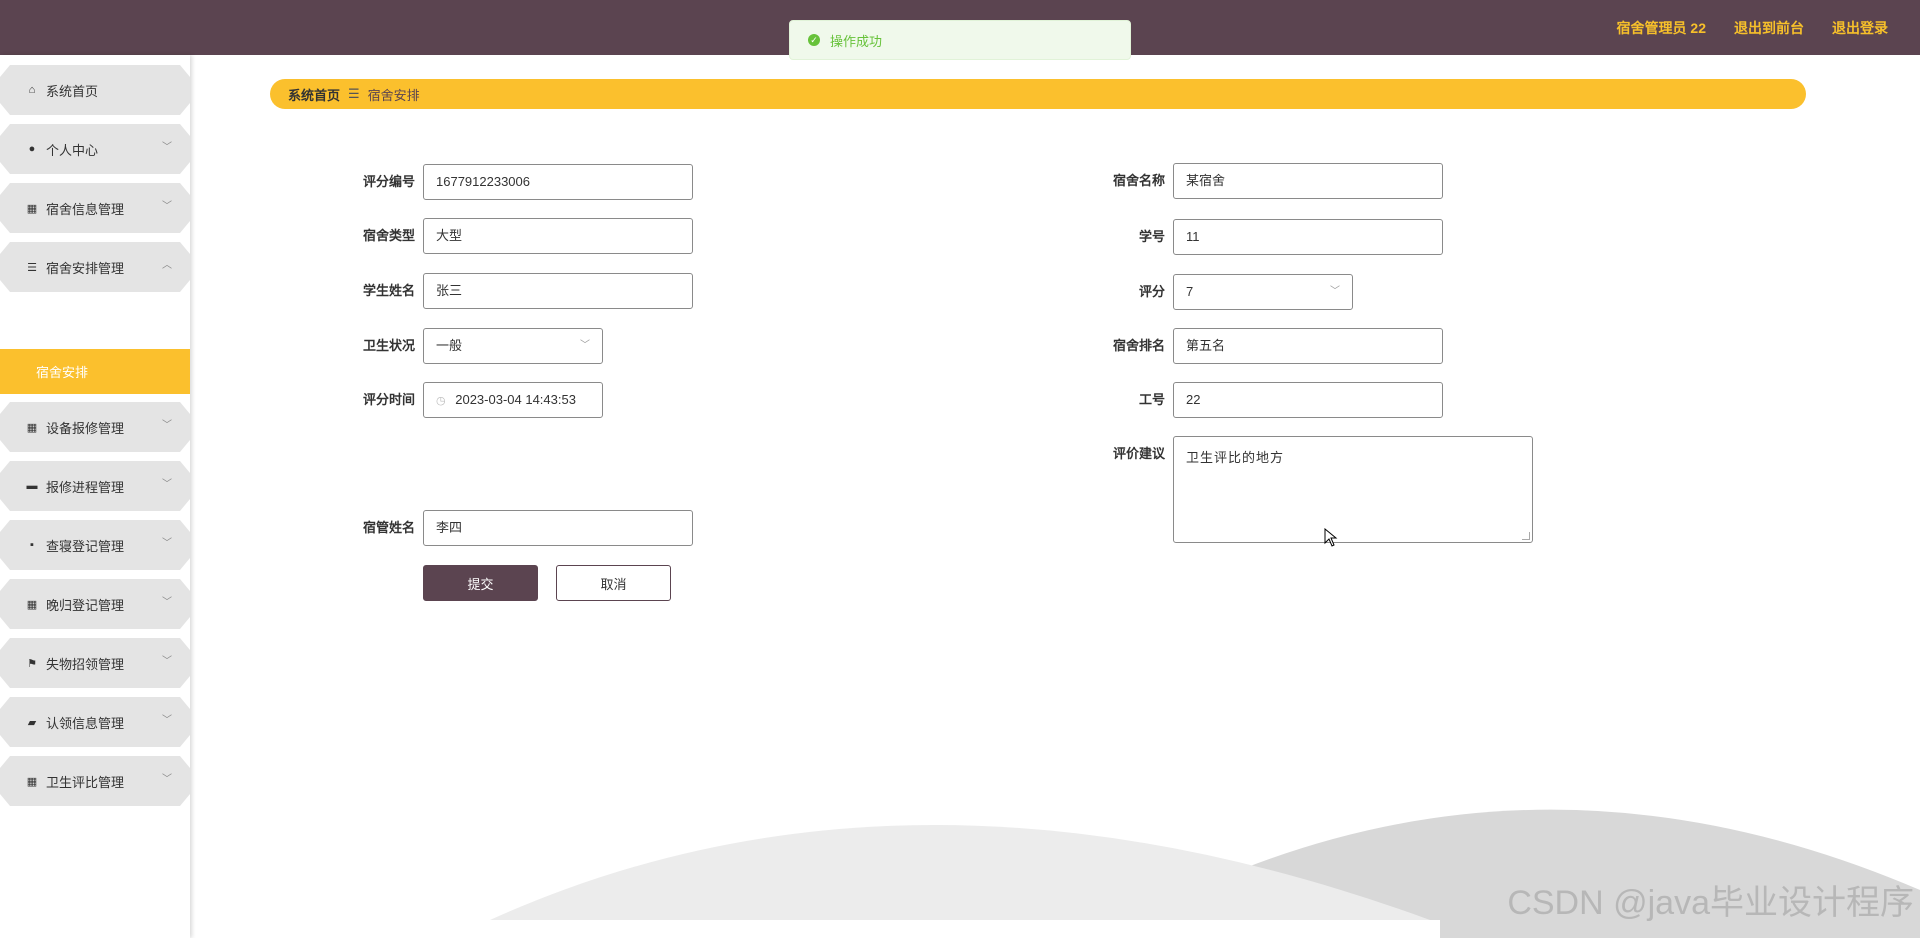 This screenshot has width=1920, height=938. What do you see at coordinates (32, 90) in the screenshot?
I see `home-icon: ⌂` at bounding box center [32, 90].